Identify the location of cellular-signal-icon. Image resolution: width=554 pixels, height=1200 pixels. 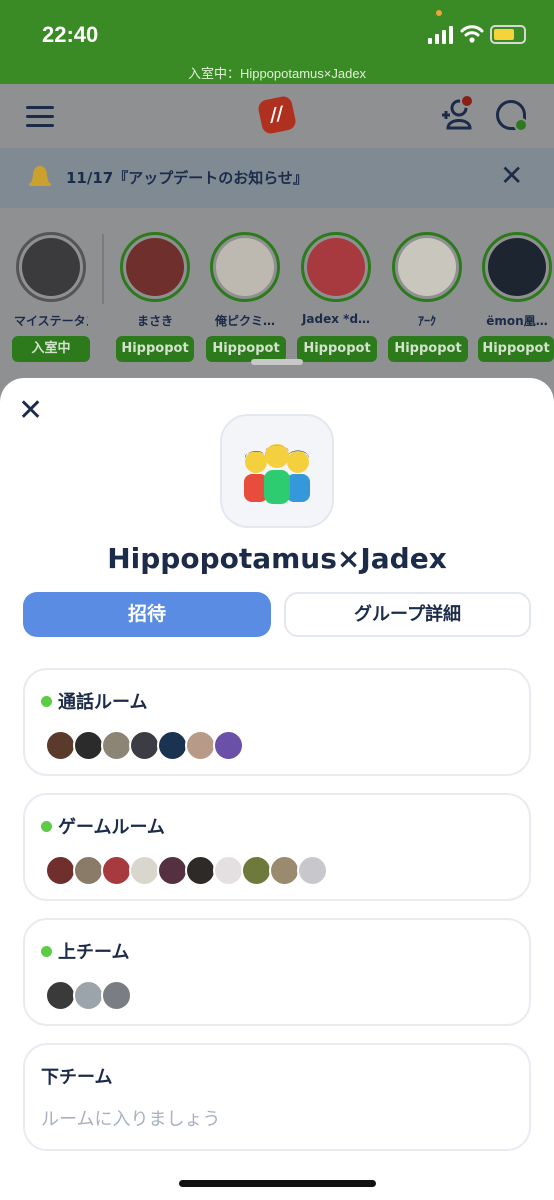
(441, 35).